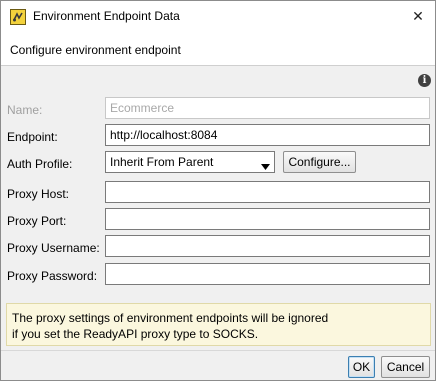  Describe the element at coordinates (32, 137) in the screenshot. I see `endpoint-label: Endpoint:` at that location.